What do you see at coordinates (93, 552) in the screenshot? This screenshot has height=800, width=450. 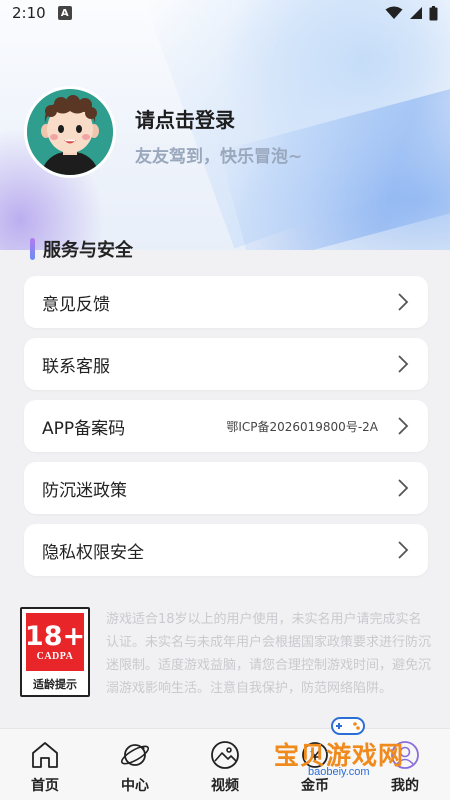 I see `menu-item-label: 隐私权限安全` at bounding box center [93, 552].